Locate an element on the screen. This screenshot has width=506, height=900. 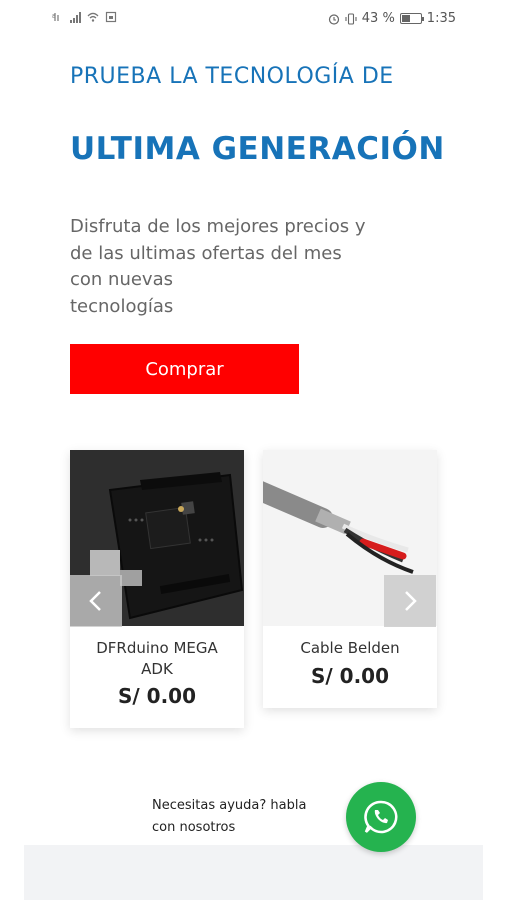
carousel-next-button is located at coordinates (410, 601).